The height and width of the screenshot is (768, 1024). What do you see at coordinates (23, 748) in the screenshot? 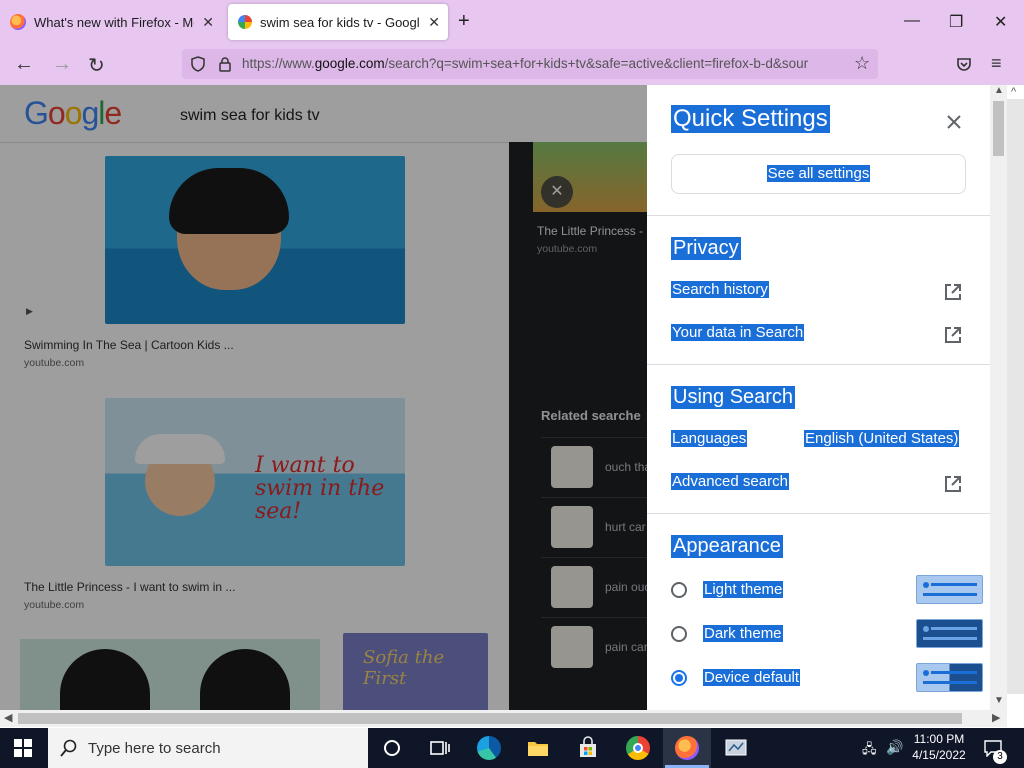
I see `windows-start-icon` at bounding box center [23, 748].